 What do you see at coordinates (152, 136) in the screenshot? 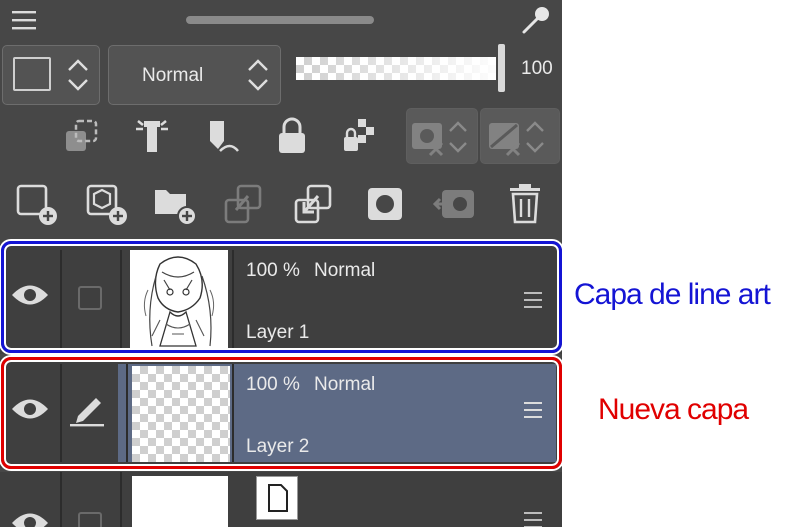
I see `reference-layer-icon` at bounding box center [152, 136].